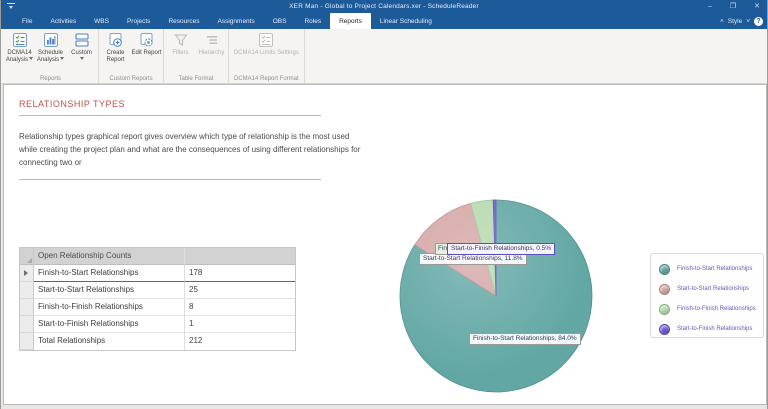 The image size is (768, 409). What do you see at coordinates (81, 56) in the screenshot?
I see `ribbon-button-label: Custom` at bounding box center [81, 56].